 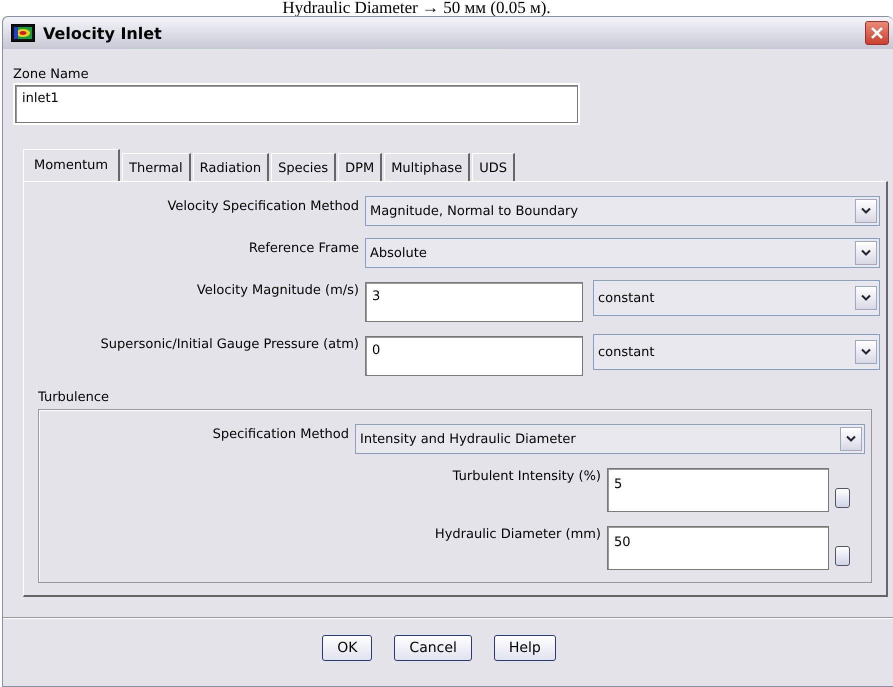 What do you see at coordinates (517, 534) in the screenshot?
I see `field-label: Hydraulic Diameter (mm)` at bounding box center [517, 534].